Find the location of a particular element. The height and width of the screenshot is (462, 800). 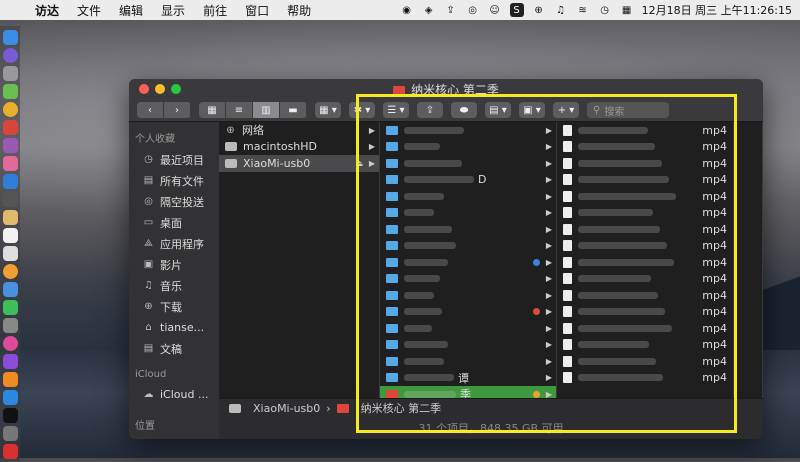

gallery-view-button: ▬ is located at coordinates (293, 110).